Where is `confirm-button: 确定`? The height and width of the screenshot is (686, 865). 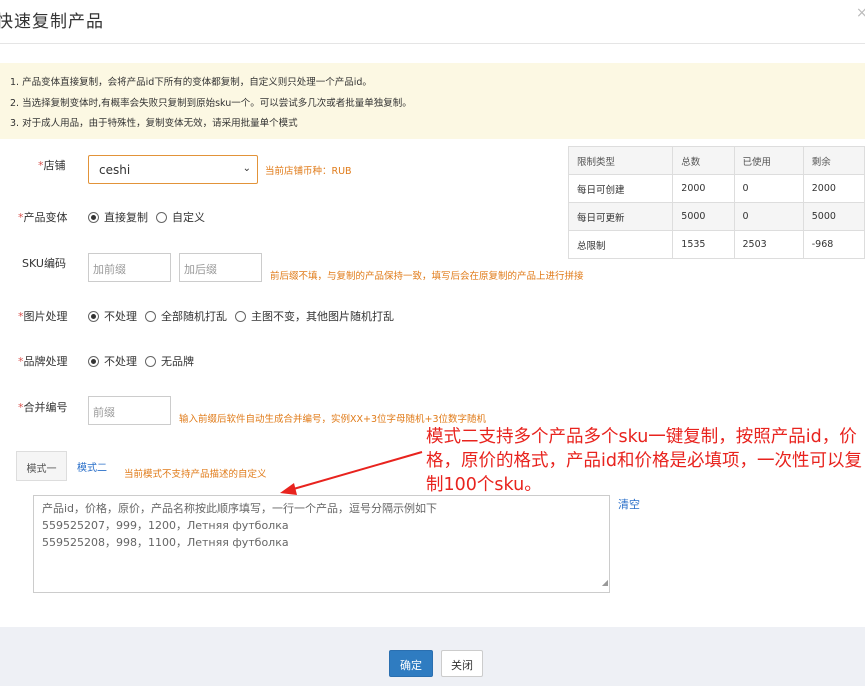 confirm-button: 确定 is located at coordinates (411, 663).